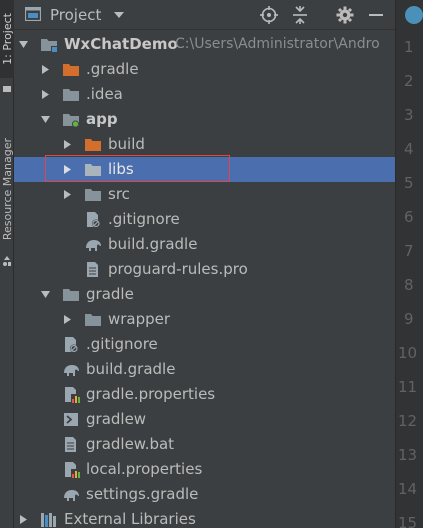 The width and height of the screenshot is (423, 528). I want to click on tree-node-root: WxChatDemo C:\Users\Administrator\Andro, so click(204, 44).